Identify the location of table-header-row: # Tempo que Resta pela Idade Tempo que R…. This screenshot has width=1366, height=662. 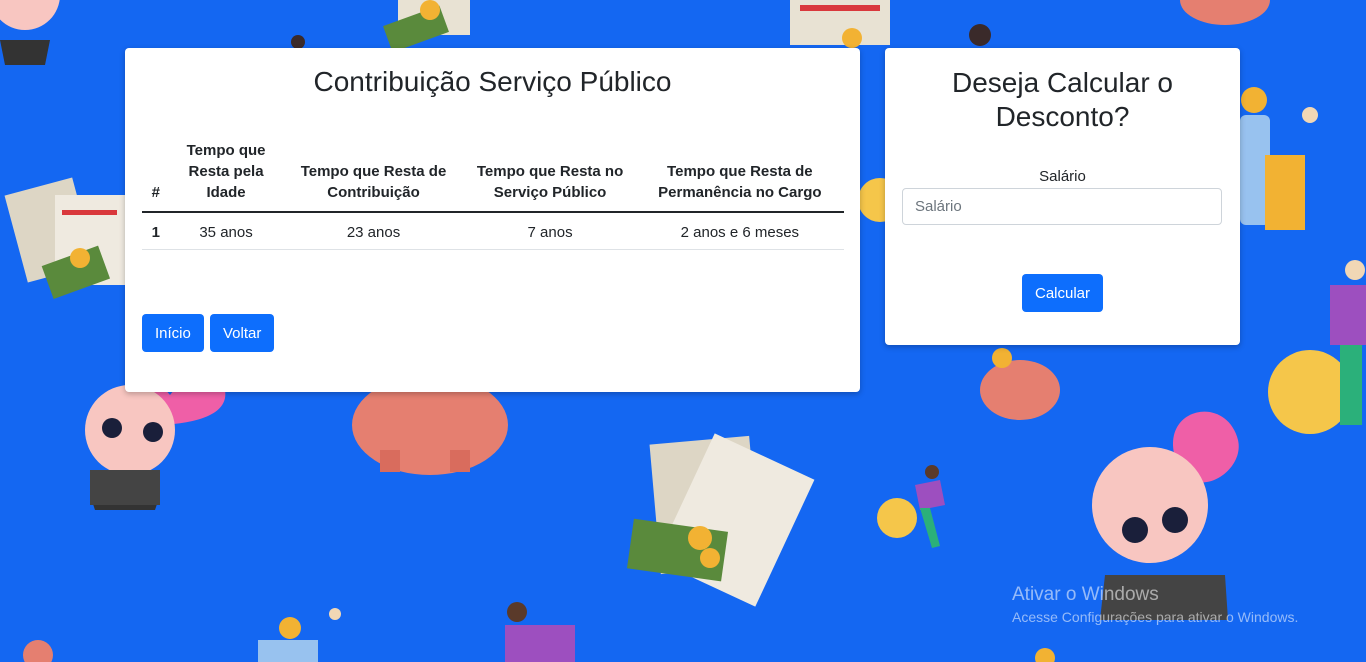
(493, 176).